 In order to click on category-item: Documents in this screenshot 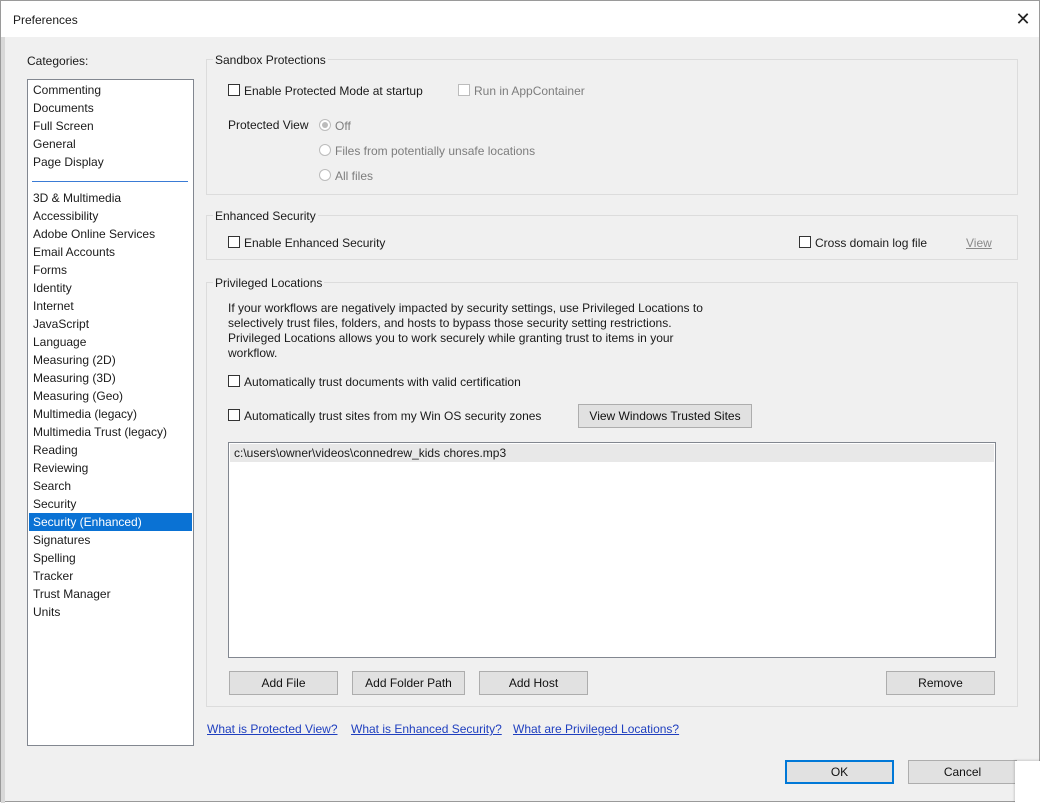, I will do `click(110, 108)`.